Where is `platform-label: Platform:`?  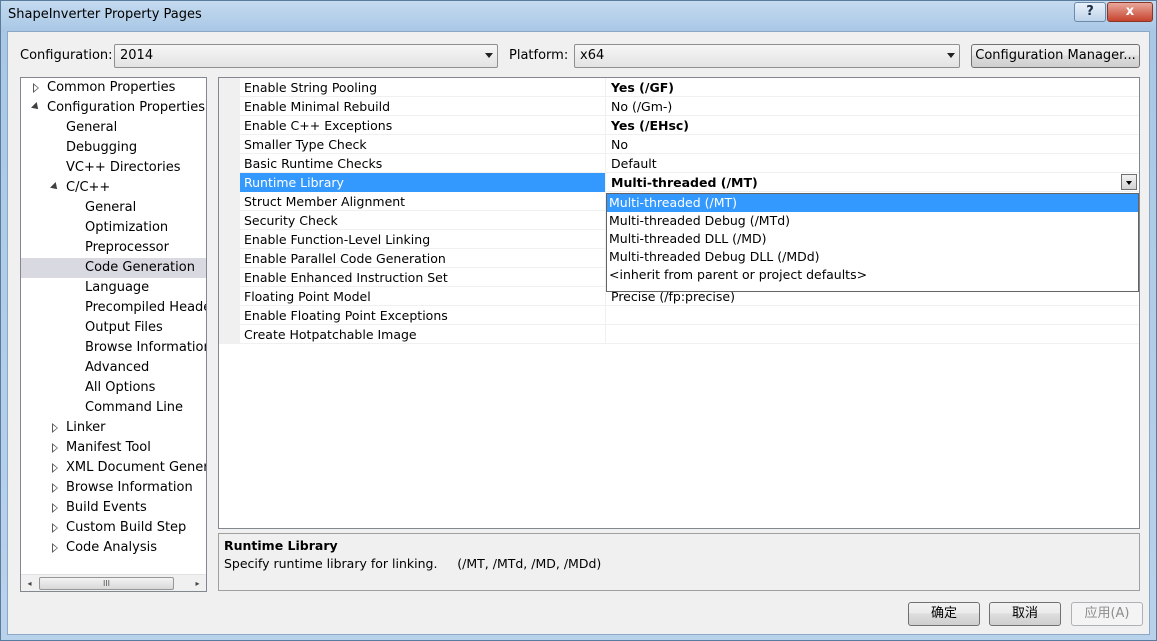
platform-label: Platform: is located at coordinates (539, 55).